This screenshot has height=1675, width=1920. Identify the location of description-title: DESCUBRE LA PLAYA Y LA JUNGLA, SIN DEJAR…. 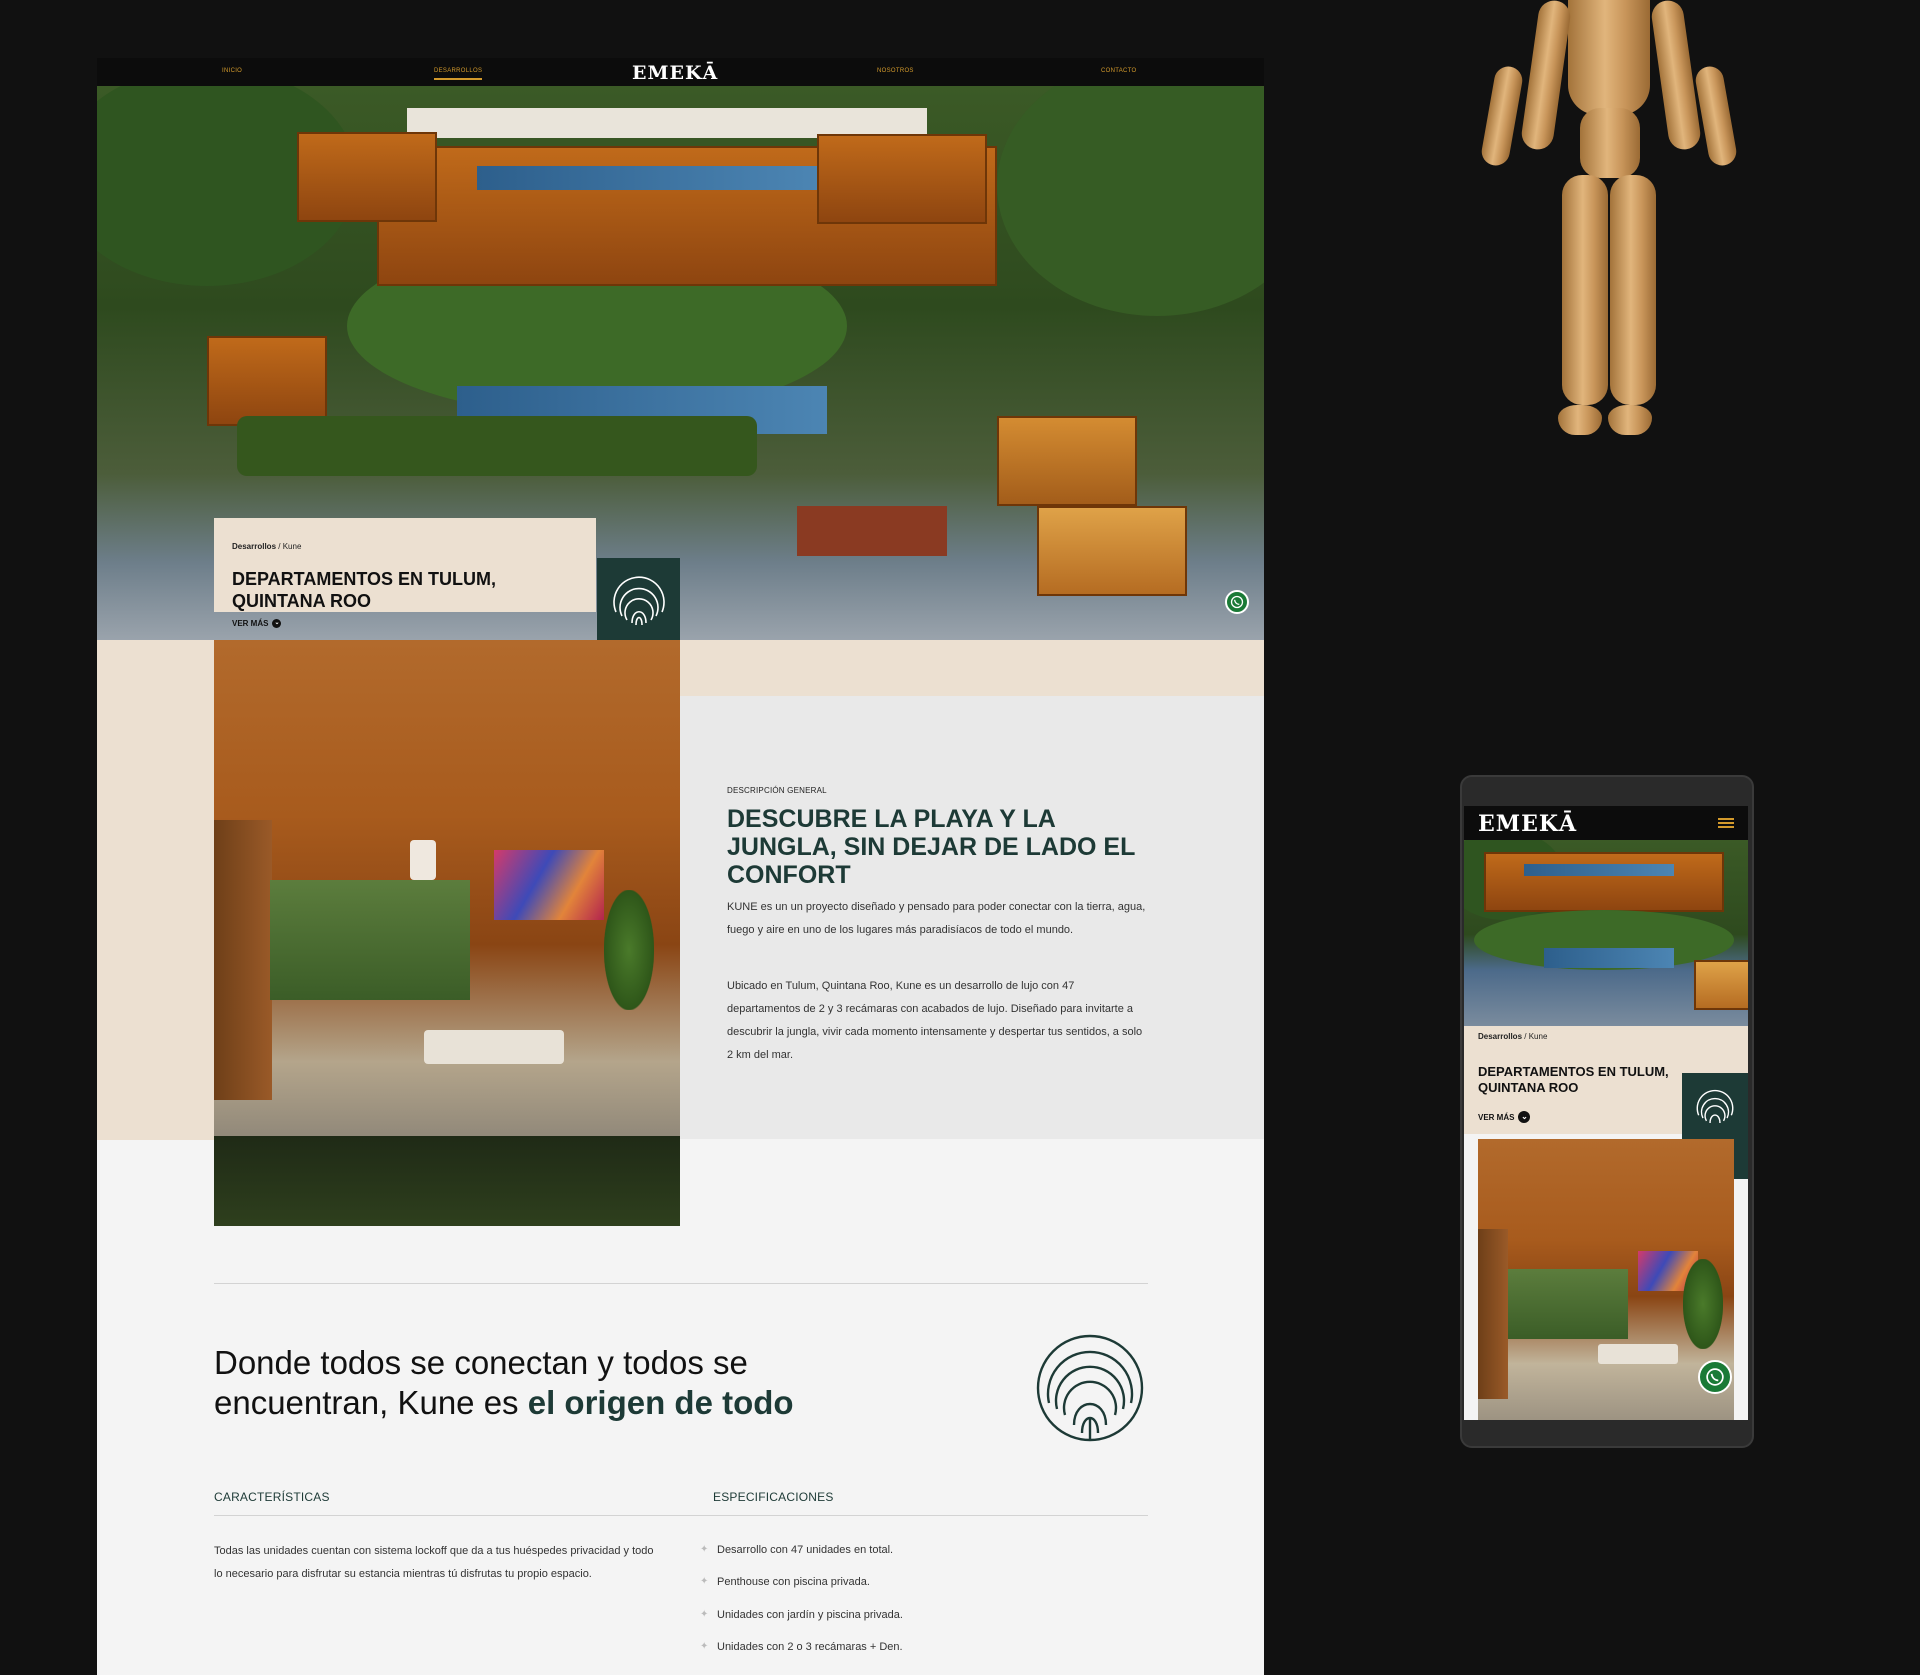
(931, 847).